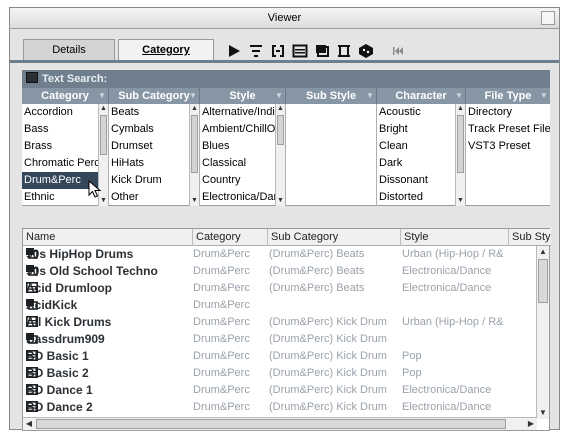 Image resolution: width=566 pixels, height=437 pixels. Describe the element at coordinates (542, 332) in the screenshot. I see `results-vertical-scrollbar: ▲ ▼` at that location.